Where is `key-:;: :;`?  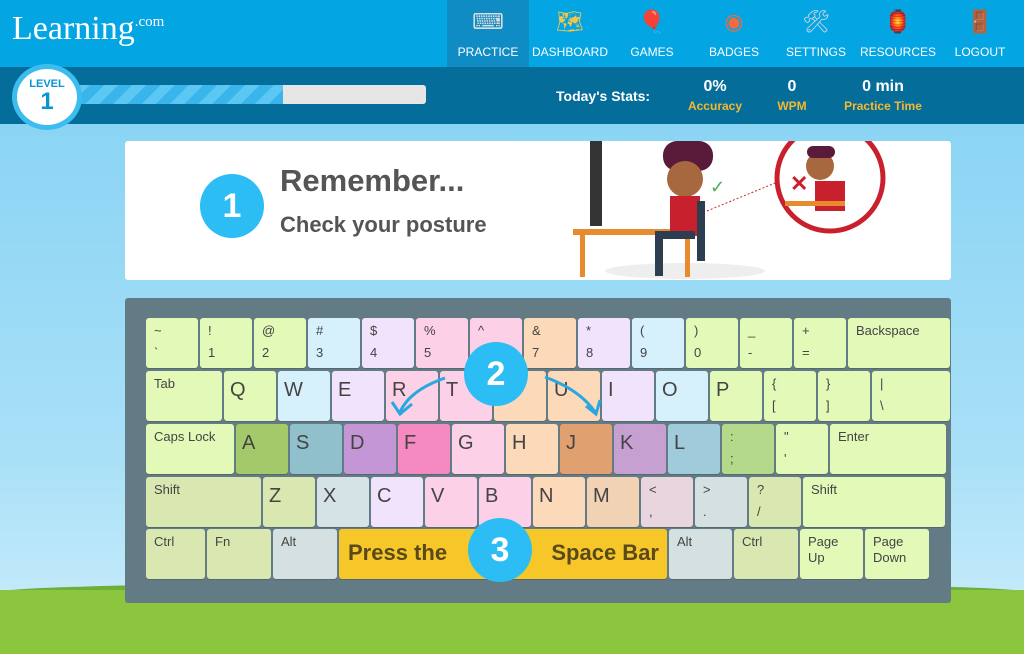
key-:;: :; is located at coordinates (748, 449).